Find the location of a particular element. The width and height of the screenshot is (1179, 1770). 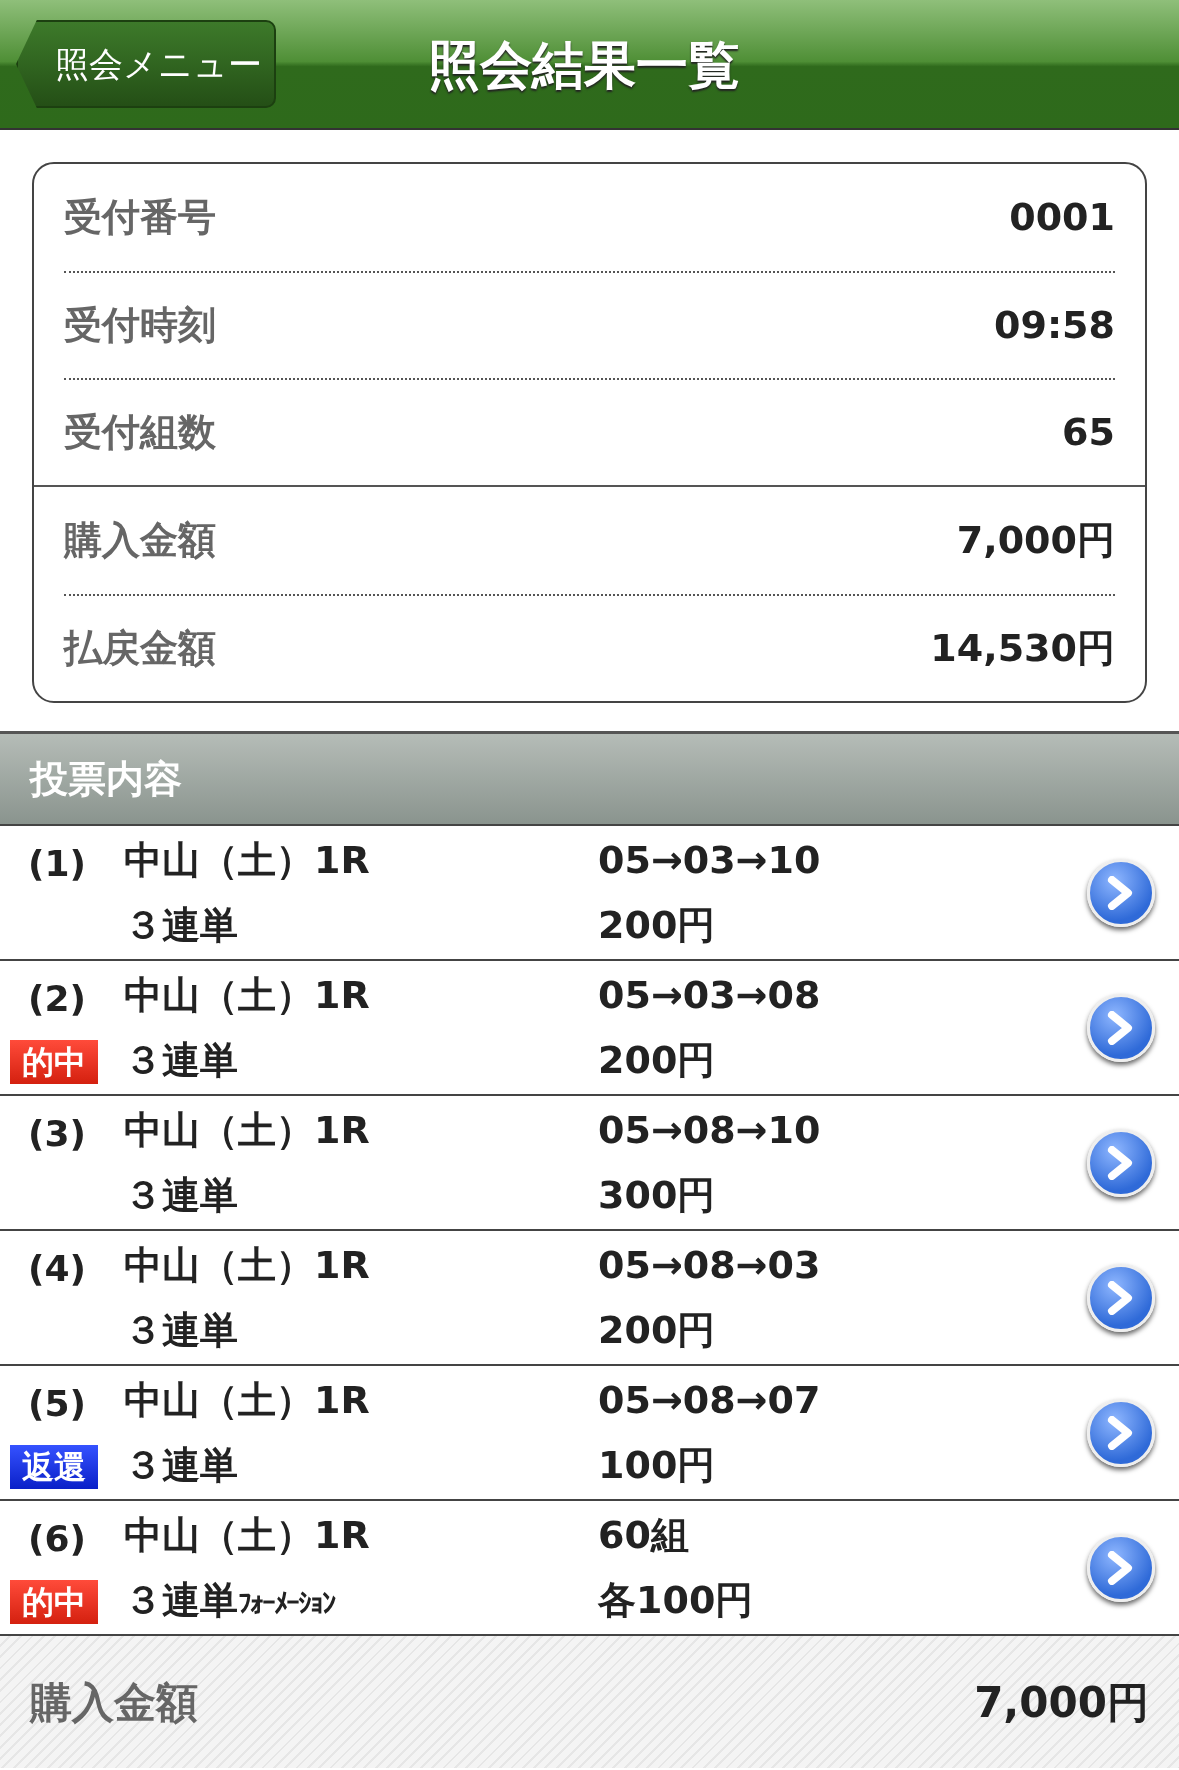

summary-value: 09:58 is located at coordinates (1054, 325).